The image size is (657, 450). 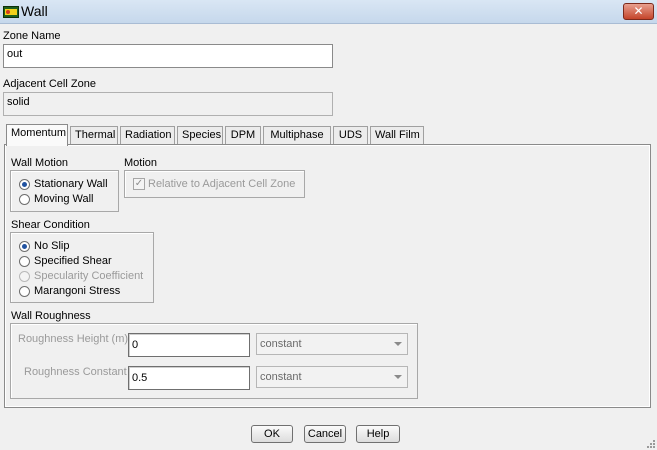 What do you see at coordinates (189, 378) in the screenshot?
I see `roughness-constant-input: 0.5` at bounding box center [189, 378].